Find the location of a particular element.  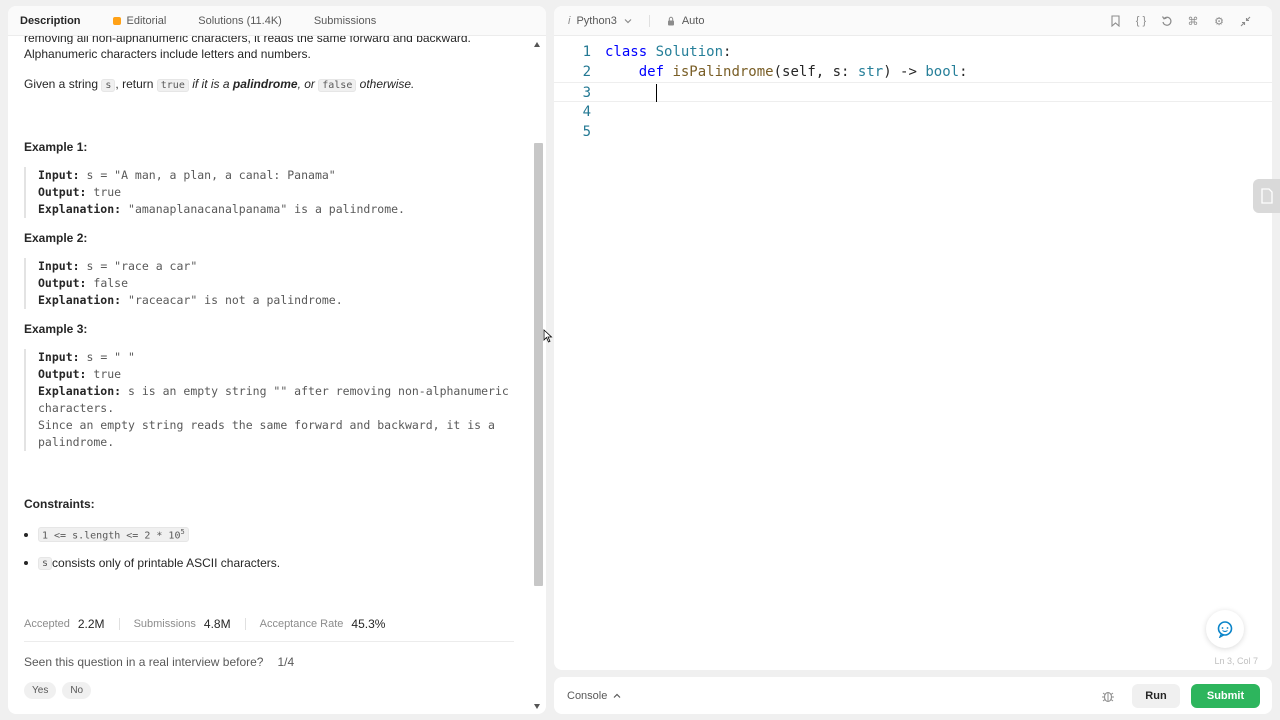

line-number: 4 is located at coordinates (586, 112).